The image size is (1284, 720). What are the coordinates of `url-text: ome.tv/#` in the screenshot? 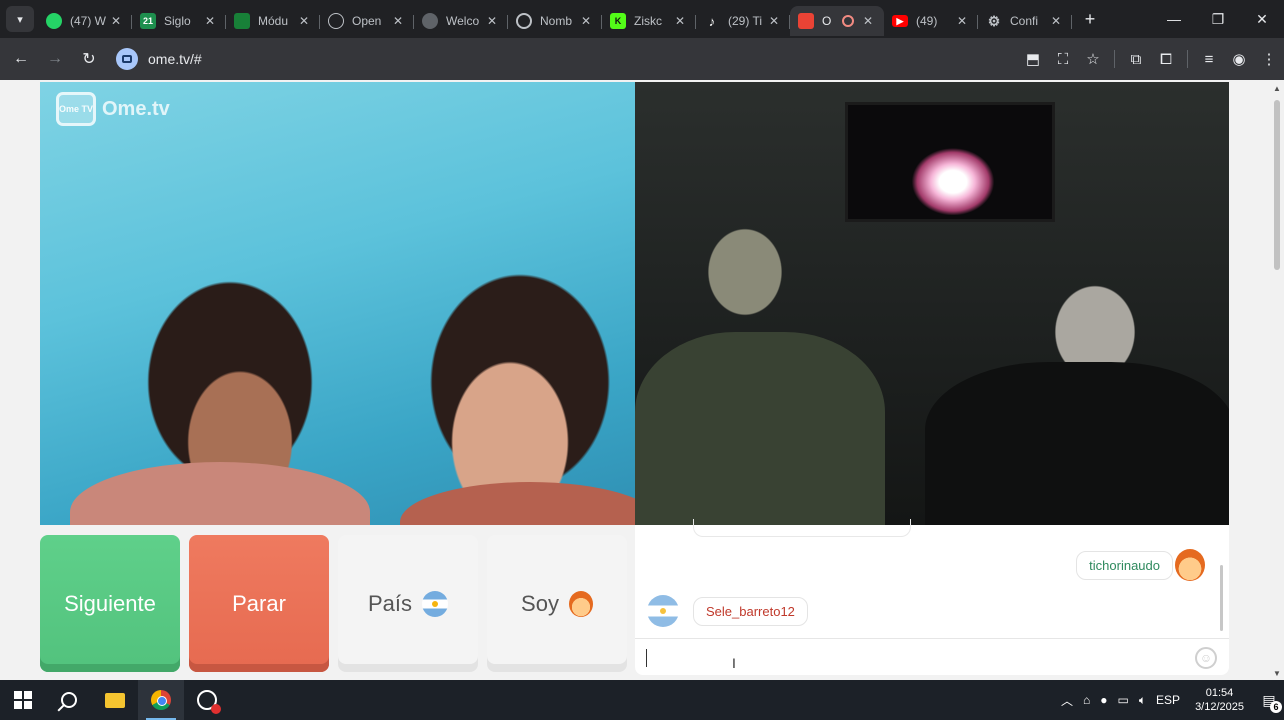 It's located at (175, 59).